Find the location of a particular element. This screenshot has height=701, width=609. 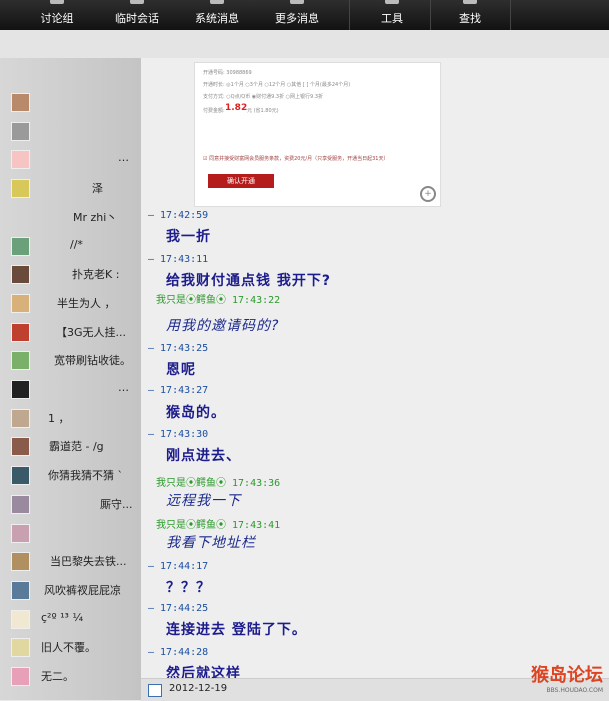

watermark-url: BBS.HOUDAO.COM is located at coordinates (574, 690).